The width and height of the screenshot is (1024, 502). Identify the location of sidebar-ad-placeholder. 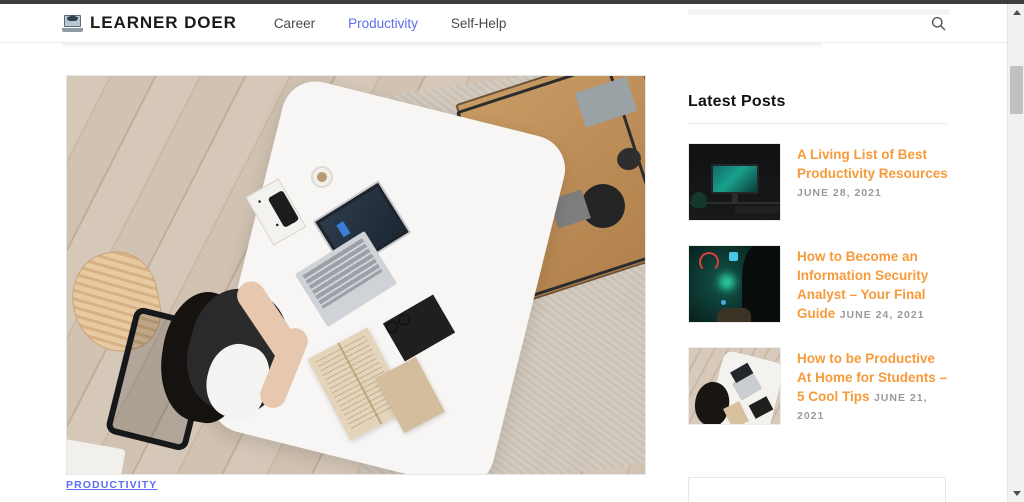
(817, 489).